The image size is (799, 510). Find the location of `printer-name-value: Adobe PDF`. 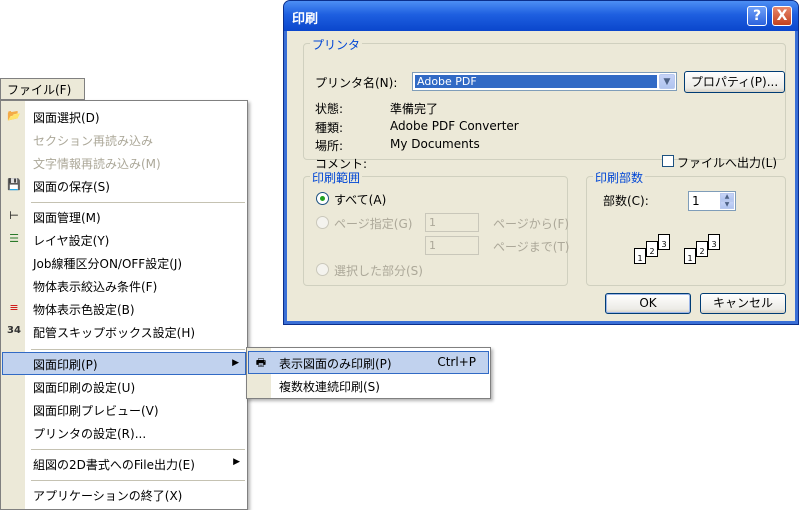

printer-name-value: Adobe PDF is located at coordinates (536, 81).